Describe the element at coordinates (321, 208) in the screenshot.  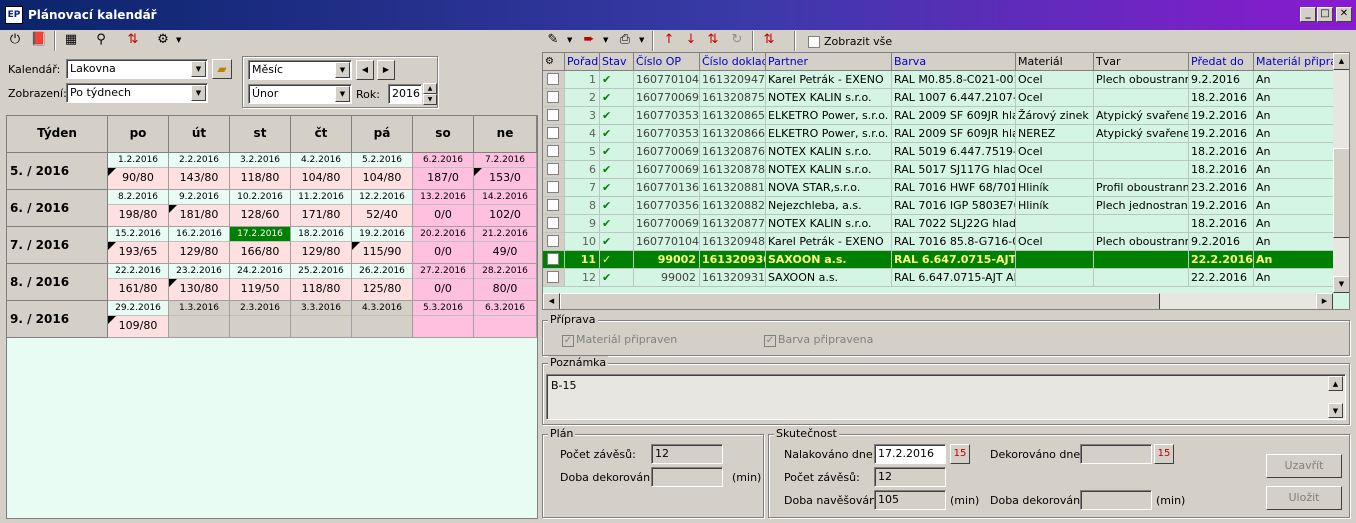
I see `calendar-day-cell: 11.2.2016 171/80` at that location.